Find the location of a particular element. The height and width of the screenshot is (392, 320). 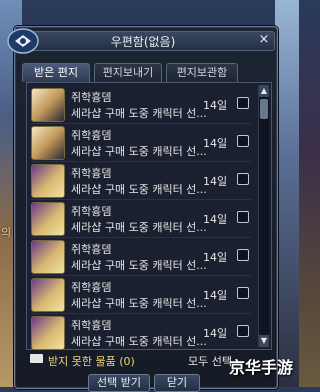

envelope-icon is located at coordinates (36, 358).